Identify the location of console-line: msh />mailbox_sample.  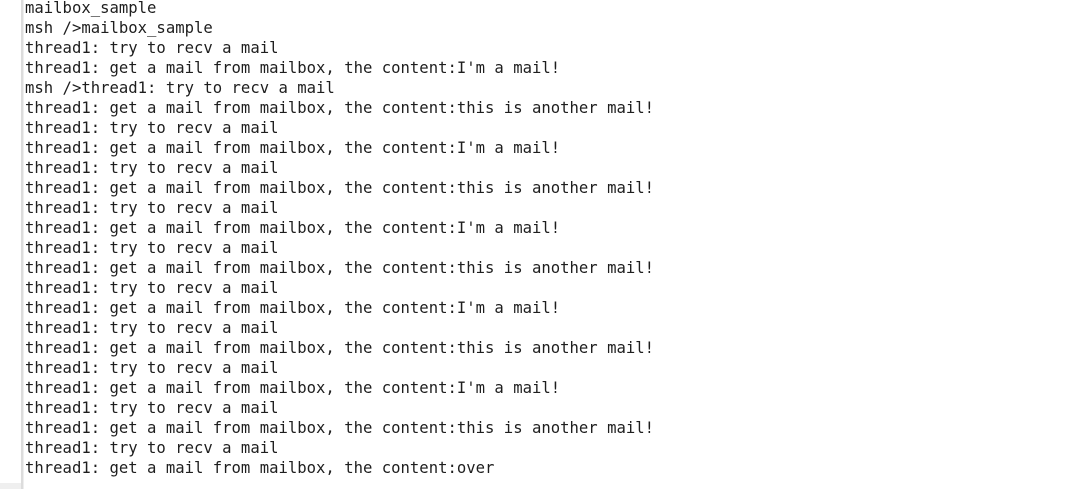
(119, 28).